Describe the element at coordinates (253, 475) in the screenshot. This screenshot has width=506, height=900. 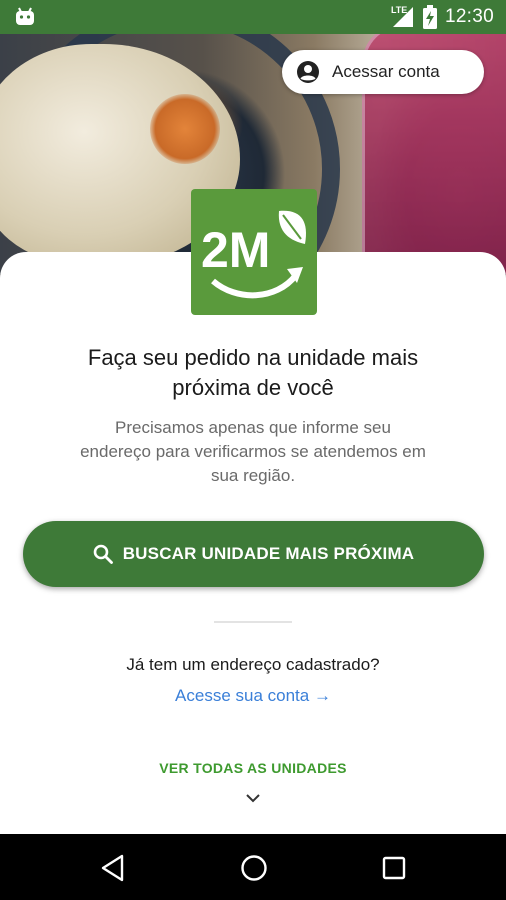
I see `subtitle-line-3: sua região.` at that location.